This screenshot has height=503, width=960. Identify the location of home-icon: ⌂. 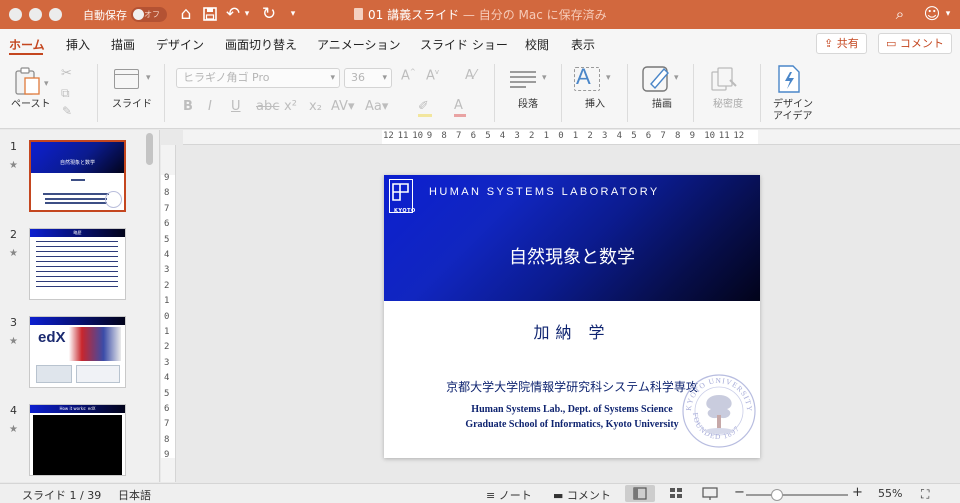
(186, 14).